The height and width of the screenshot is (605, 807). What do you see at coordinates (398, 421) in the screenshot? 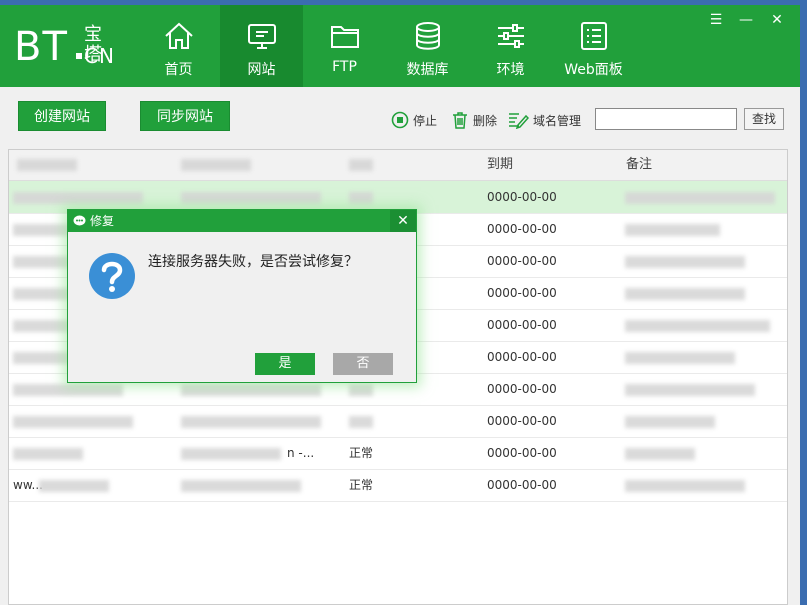
I see `table-row: 0000-00-00` at bounding box center [398, 421].